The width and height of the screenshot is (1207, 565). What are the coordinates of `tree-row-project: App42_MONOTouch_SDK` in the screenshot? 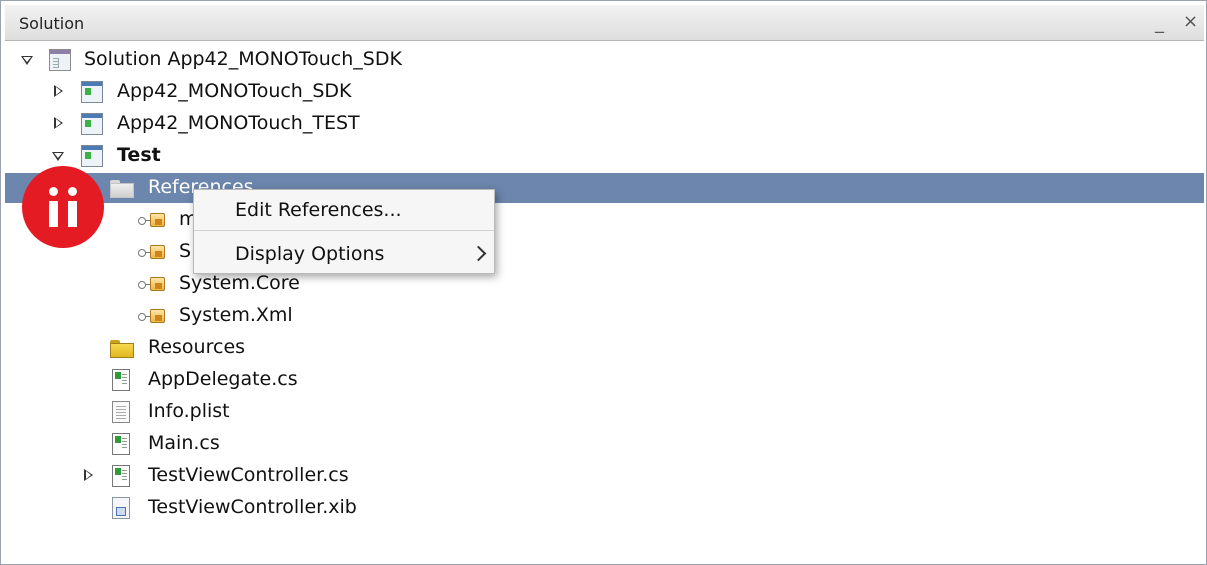 It's located at (604, 92).